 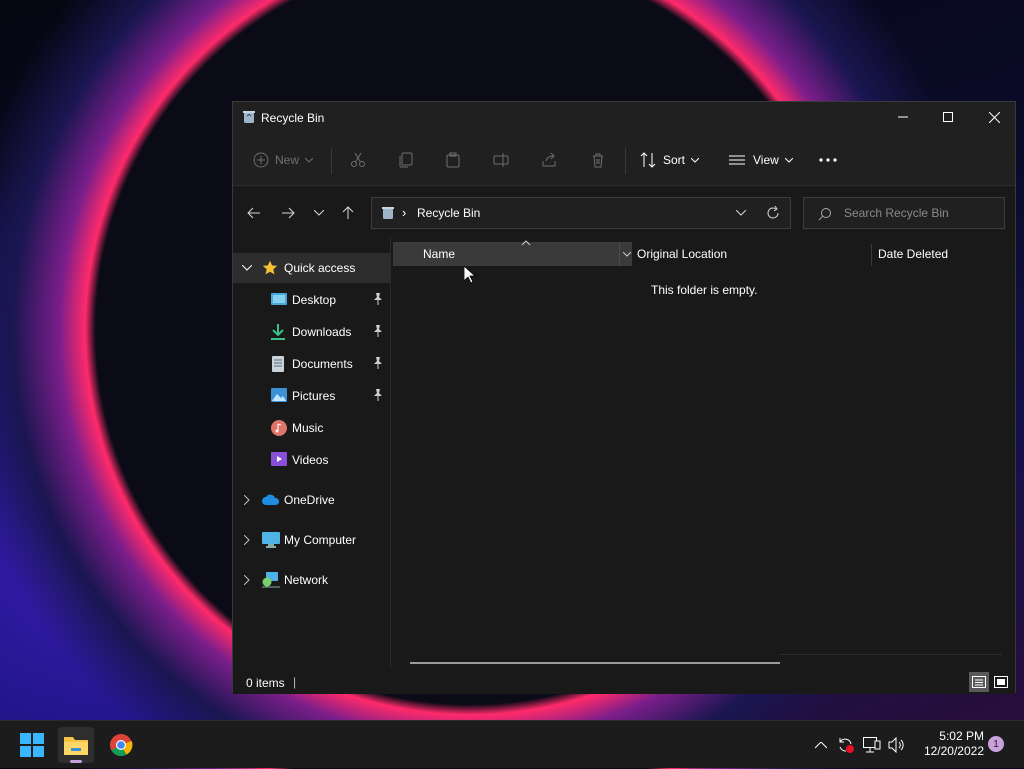 What do you see at coordinates (279, 428) in the screenshot?
I see `music-icon` at bounding box center [279, 428].